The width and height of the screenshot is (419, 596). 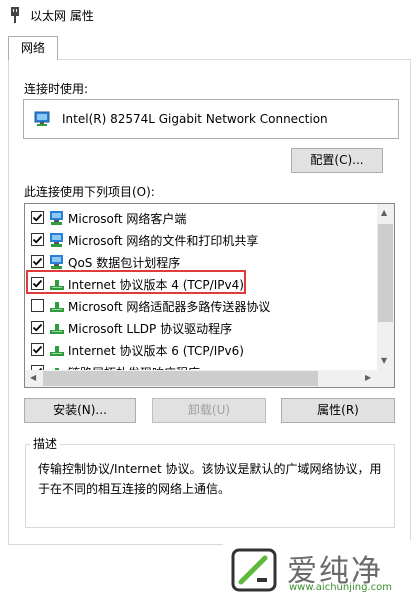 What do you see at coordinates (254, 570) in the screenshot?
I see `brand-logo-icon` at bounding box center [254, 570].